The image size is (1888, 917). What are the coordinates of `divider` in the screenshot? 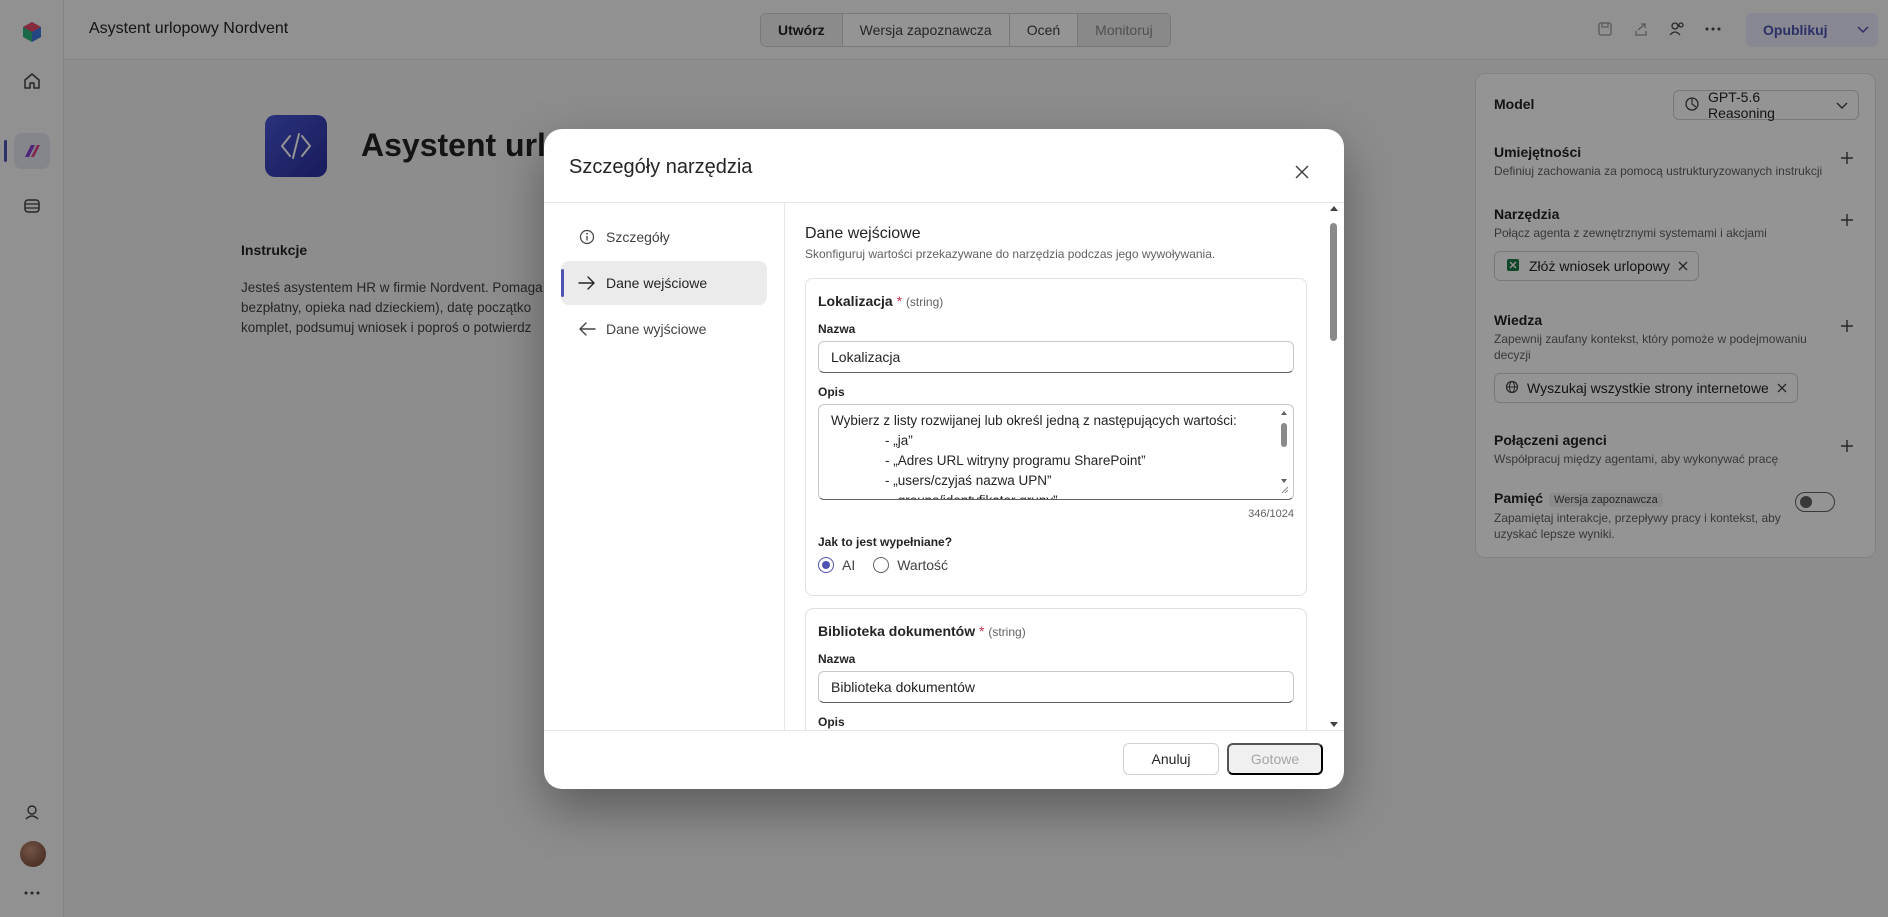 It's located at (944, 730).